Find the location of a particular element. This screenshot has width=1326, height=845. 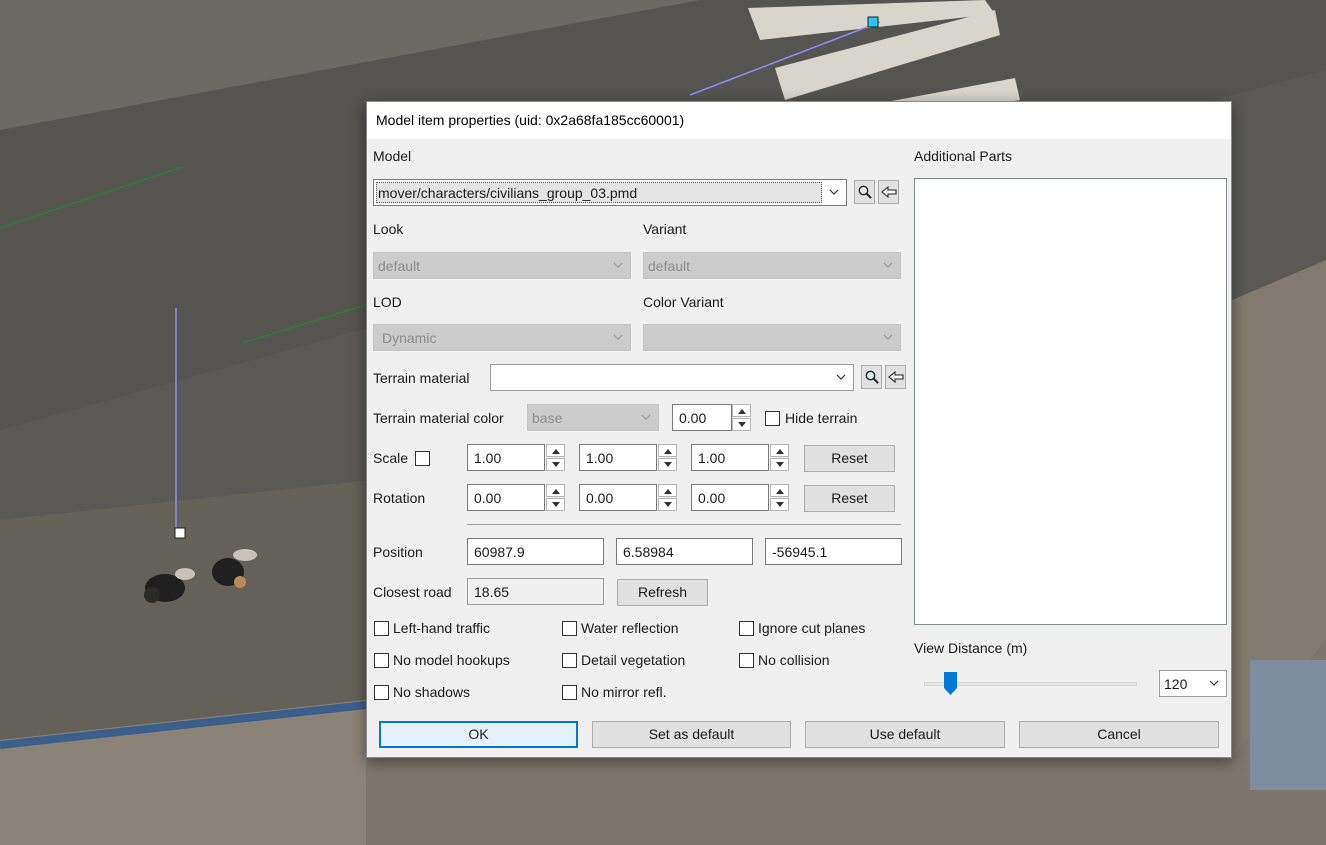

terrain-material-combobox is located at coordinates (672, 377).